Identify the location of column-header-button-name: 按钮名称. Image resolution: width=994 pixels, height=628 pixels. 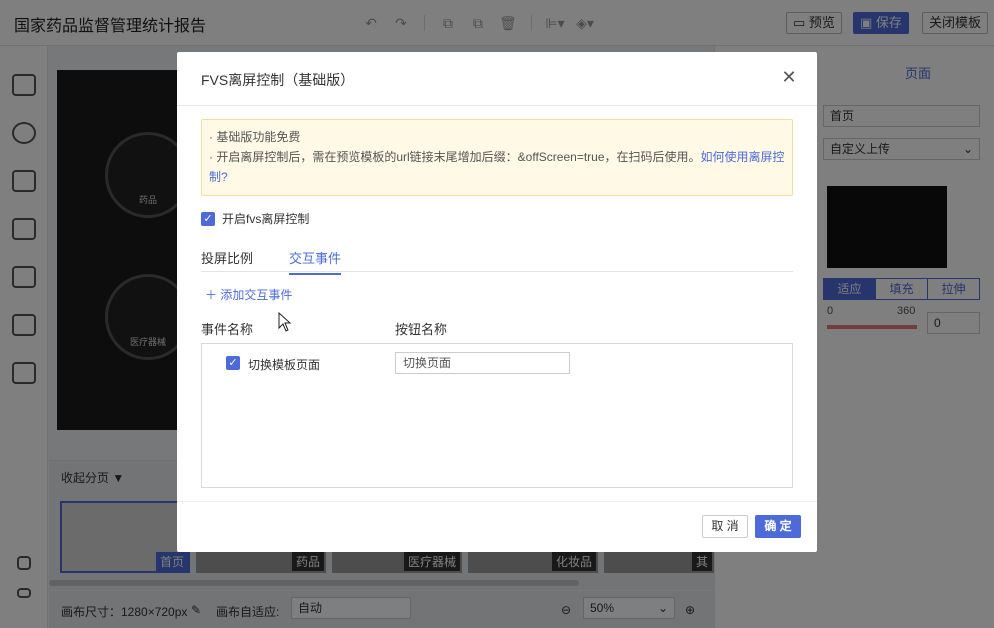
(421, 329).